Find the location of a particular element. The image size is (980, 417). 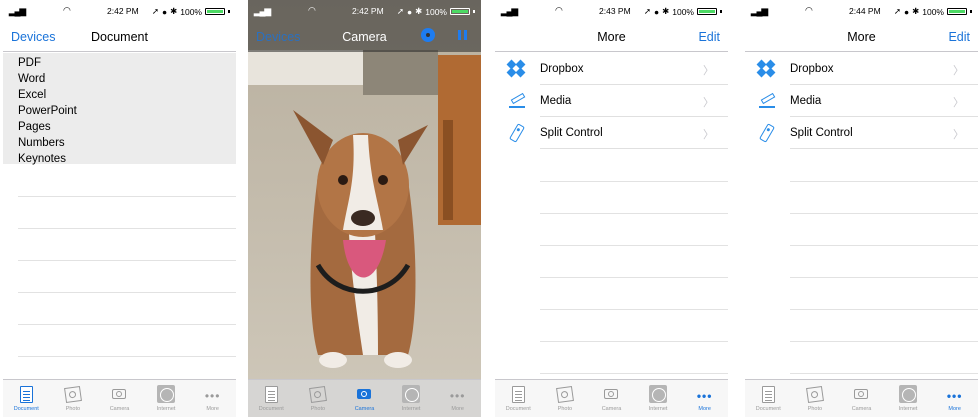

status-time: 2:43 PM is located at coordinates (615, 11).